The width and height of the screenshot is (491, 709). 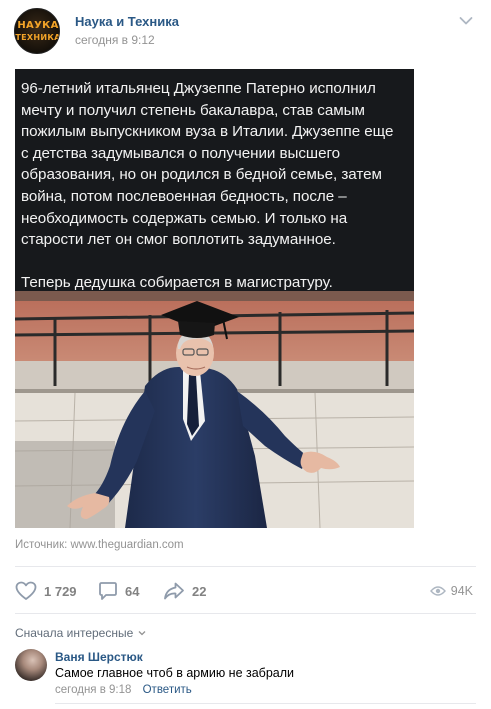 What do you see at coordinates (60, 591) in the screenshot?
I see `likes-count: 1 729` at bounding box center [60, 591].